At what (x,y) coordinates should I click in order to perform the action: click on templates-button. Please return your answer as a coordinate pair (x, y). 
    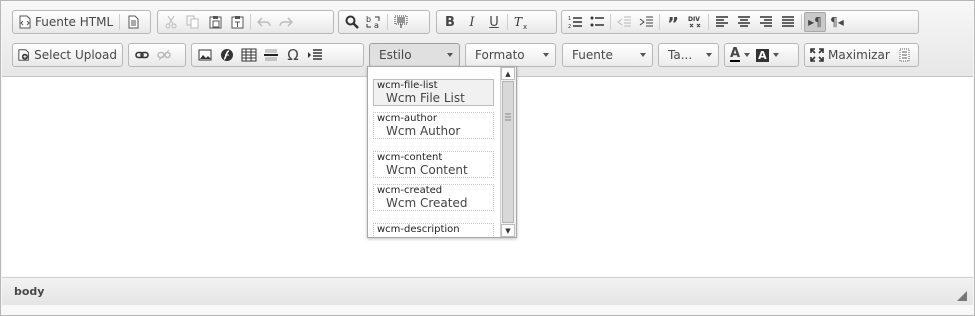
    Looking at the image, I should click on (133, 22).